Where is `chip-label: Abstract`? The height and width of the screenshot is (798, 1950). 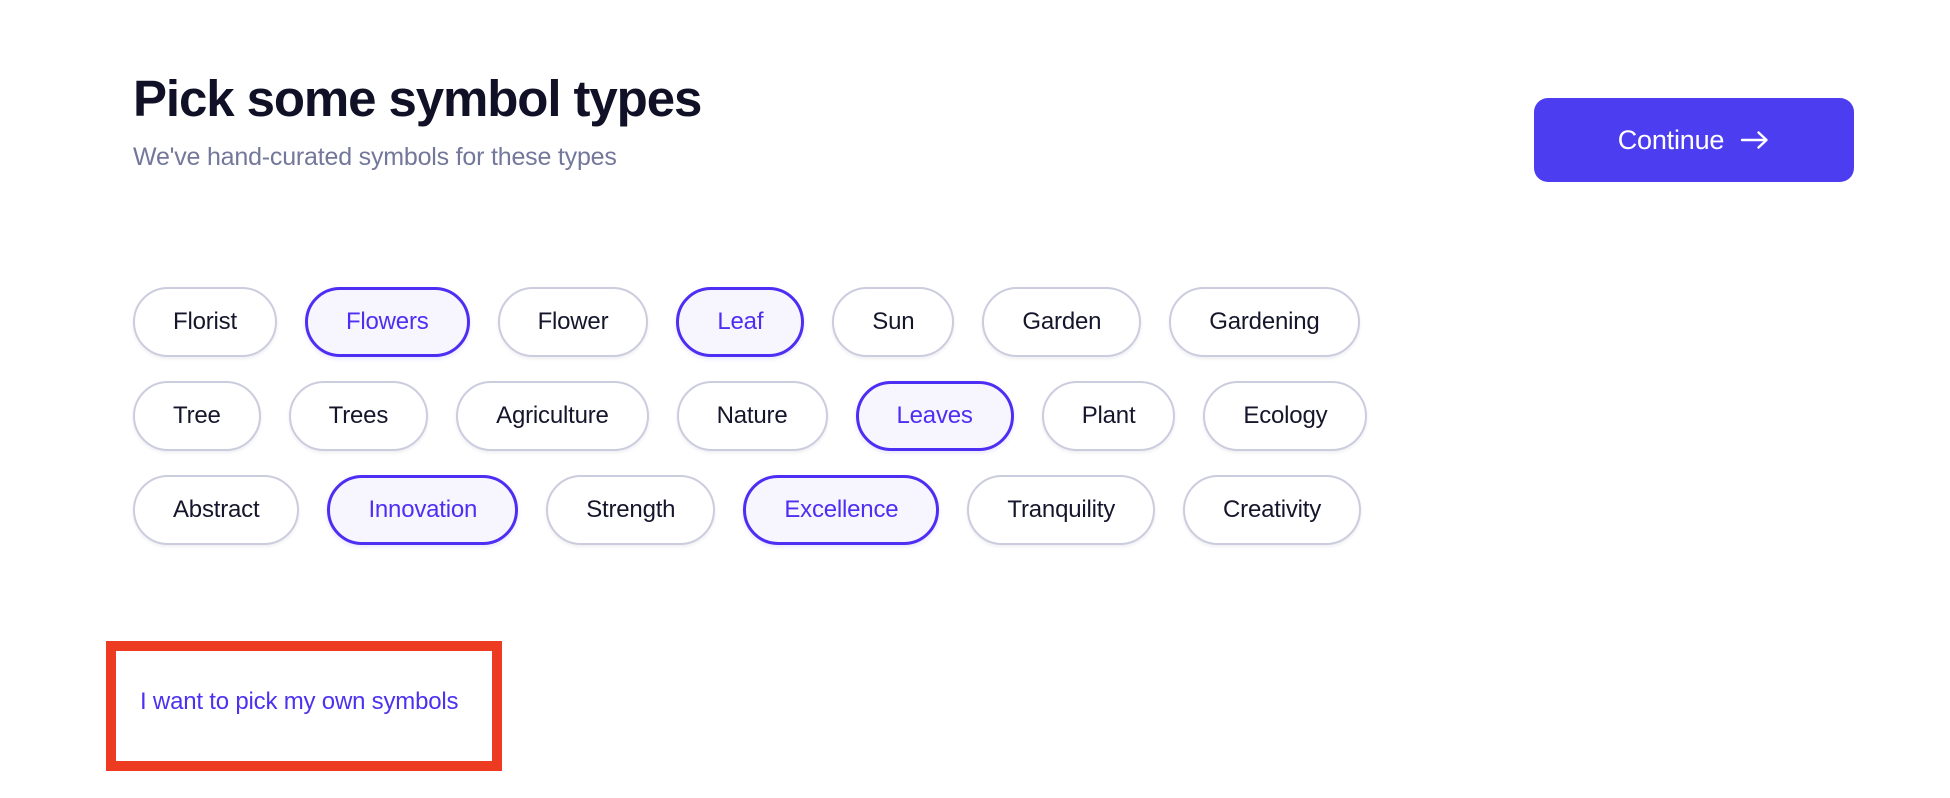
chip-label: Abstract is located at coordinates (216, 509).